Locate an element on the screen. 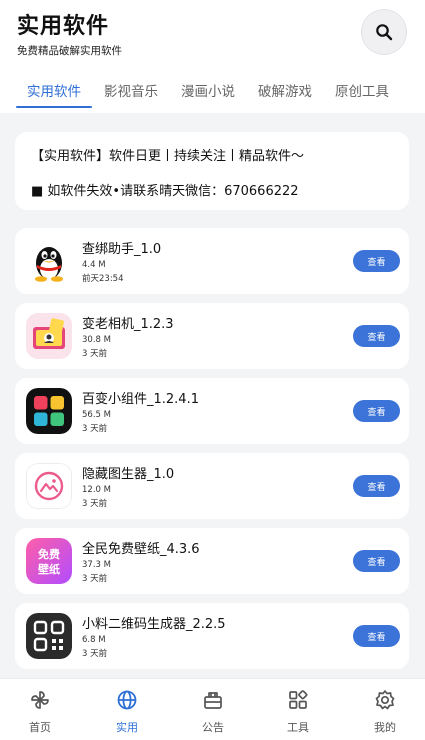 This screenshot has width=425, height=740. qr-code-icon is located at coordinates (49, 636).